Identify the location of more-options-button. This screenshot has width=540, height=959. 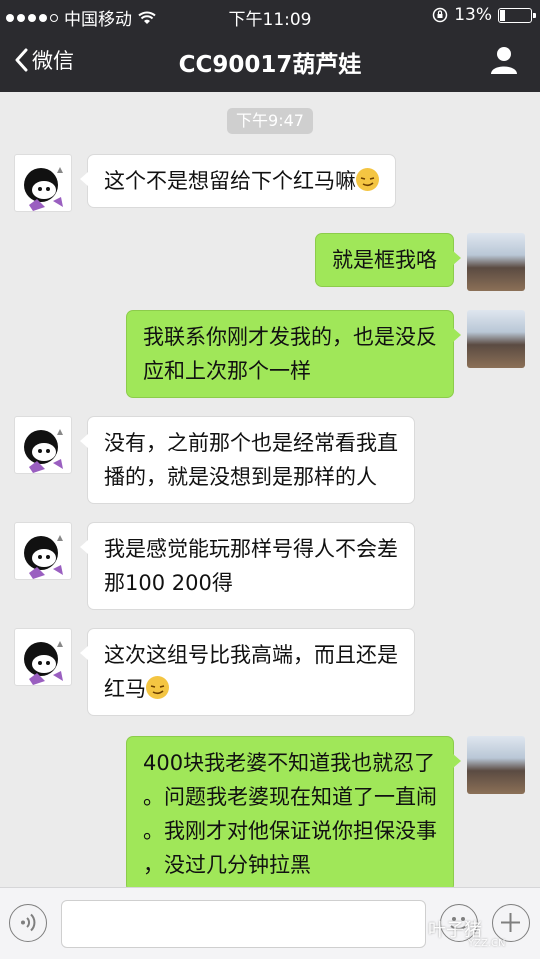
(511, 923).